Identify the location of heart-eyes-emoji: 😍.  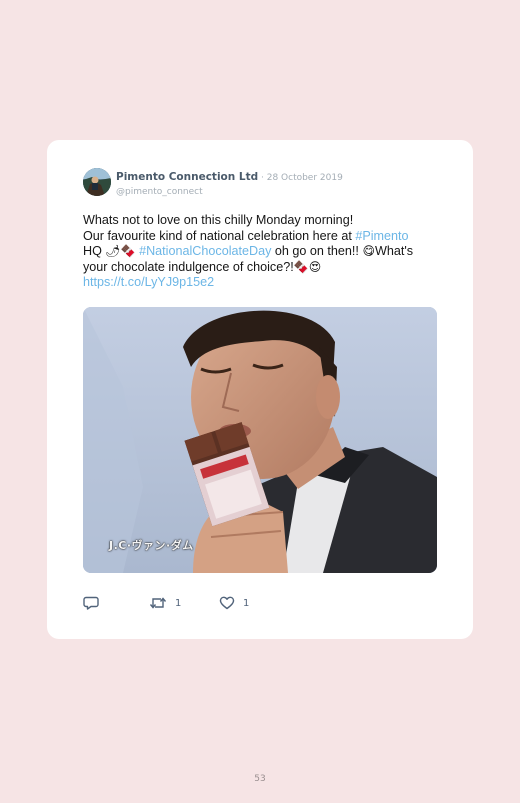
(315, 266).